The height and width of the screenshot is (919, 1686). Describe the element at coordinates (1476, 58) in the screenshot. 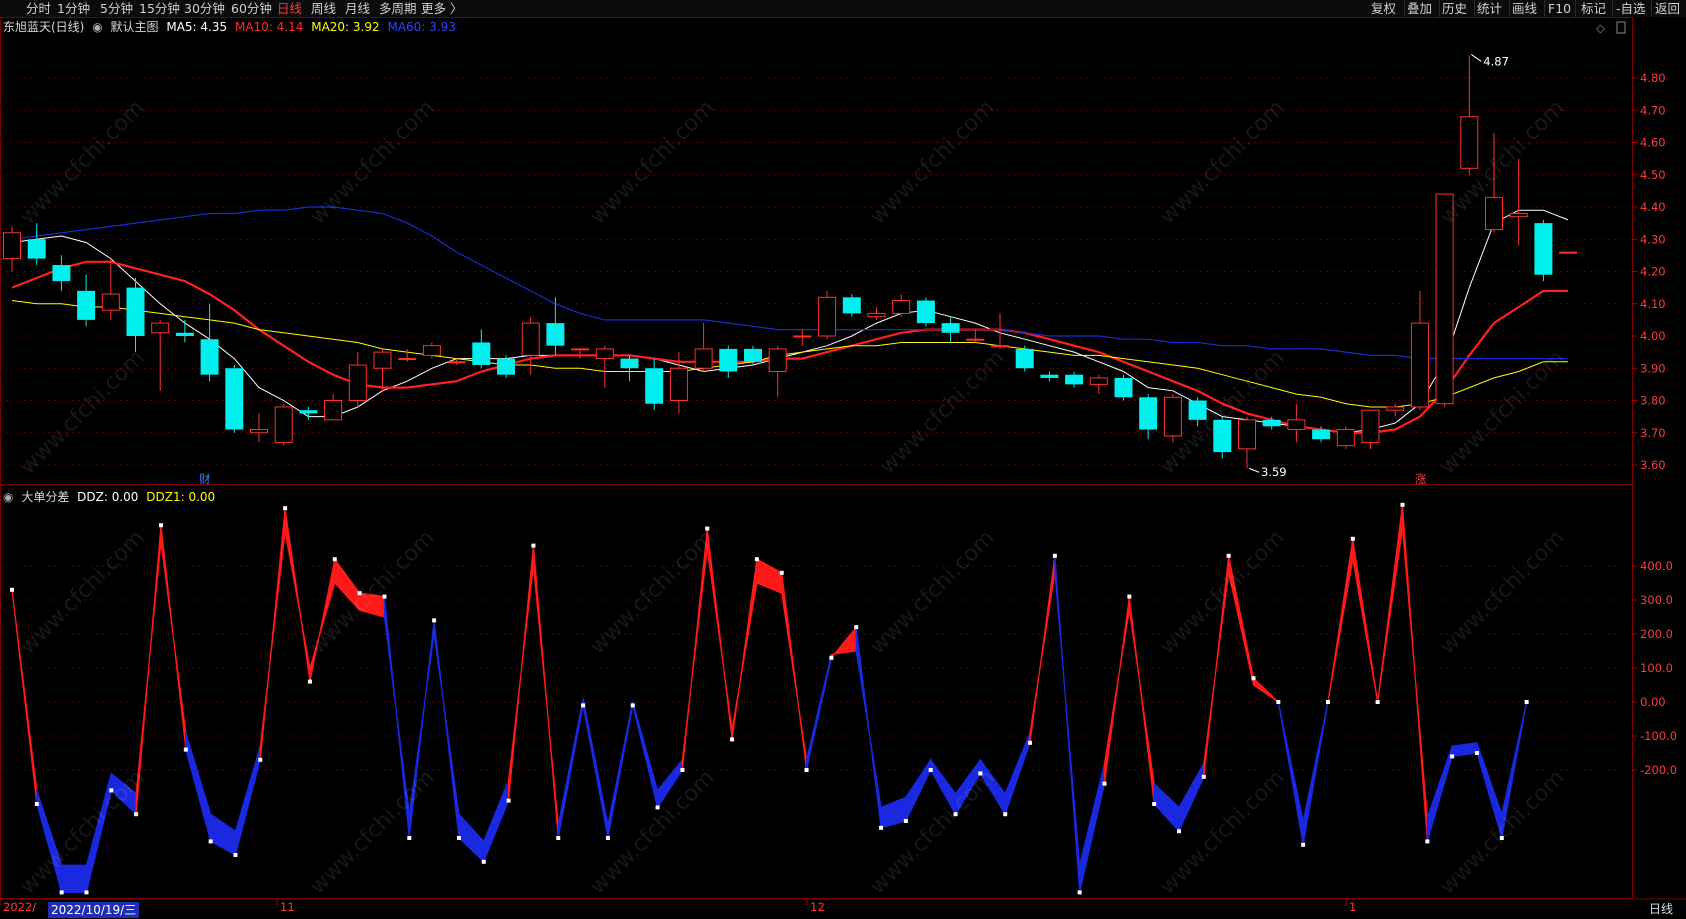

I see `high-marker-line` at that location.